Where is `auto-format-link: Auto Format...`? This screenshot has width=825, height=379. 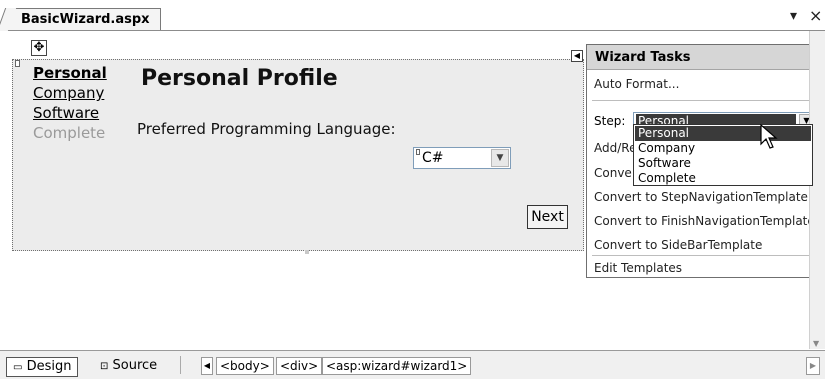
auto-format-link: Auto Format... is located at coordinates (636, 84).